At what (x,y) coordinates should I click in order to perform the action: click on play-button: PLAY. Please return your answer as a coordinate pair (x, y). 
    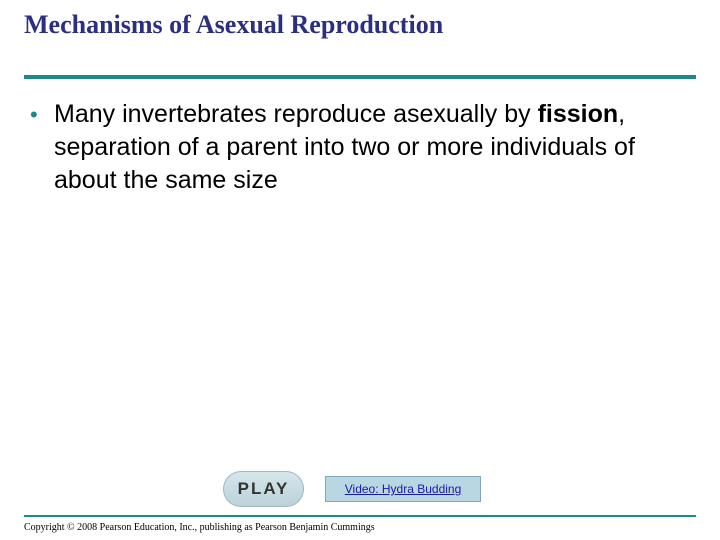
    Looking at the image, I should click on (263, 489).